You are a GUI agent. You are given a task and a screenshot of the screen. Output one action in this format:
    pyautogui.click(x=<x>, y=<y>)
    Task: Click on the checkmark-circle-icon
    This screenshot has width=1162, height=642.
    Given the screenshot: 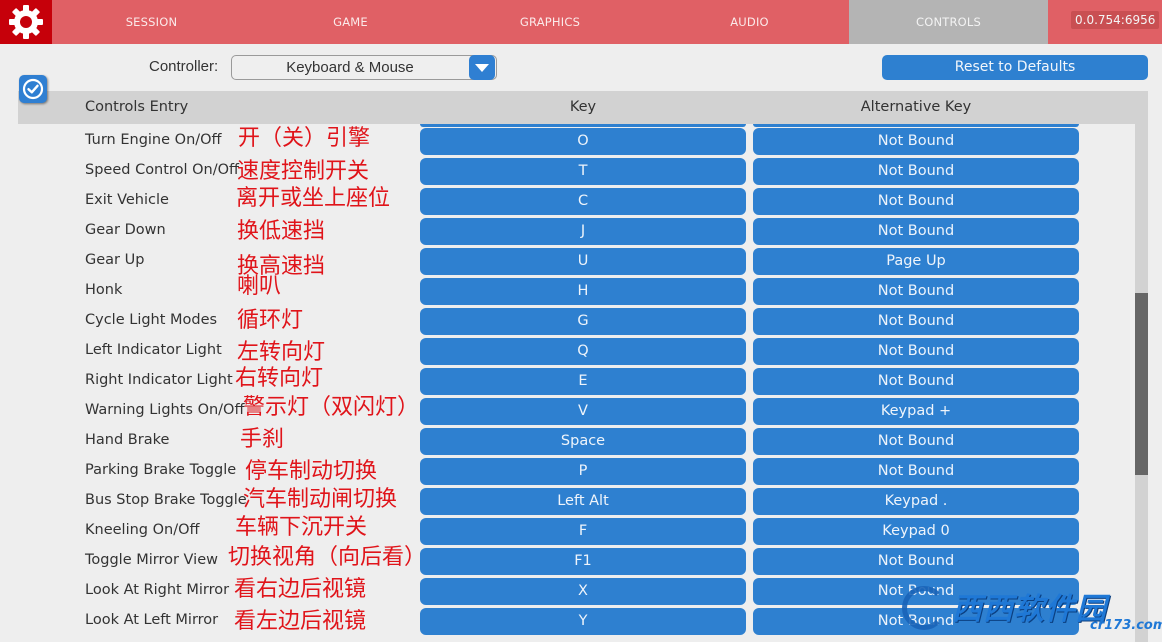 What is the action you would take?
    pyautogui.click(x=33, y=89)
    